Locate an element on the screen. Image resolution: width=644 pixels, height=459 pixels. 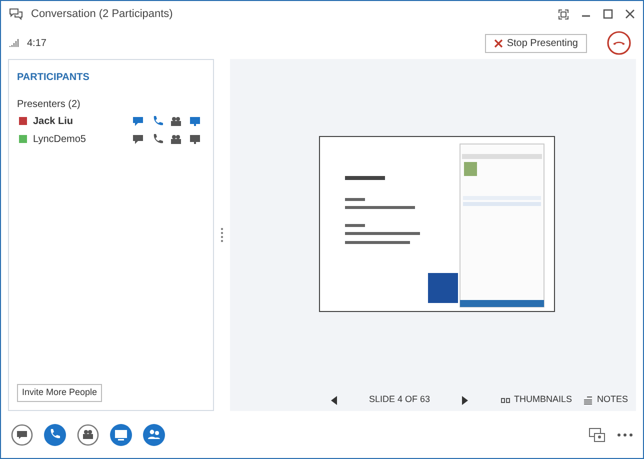
conversation-icon is located at coordinates (16, 14).